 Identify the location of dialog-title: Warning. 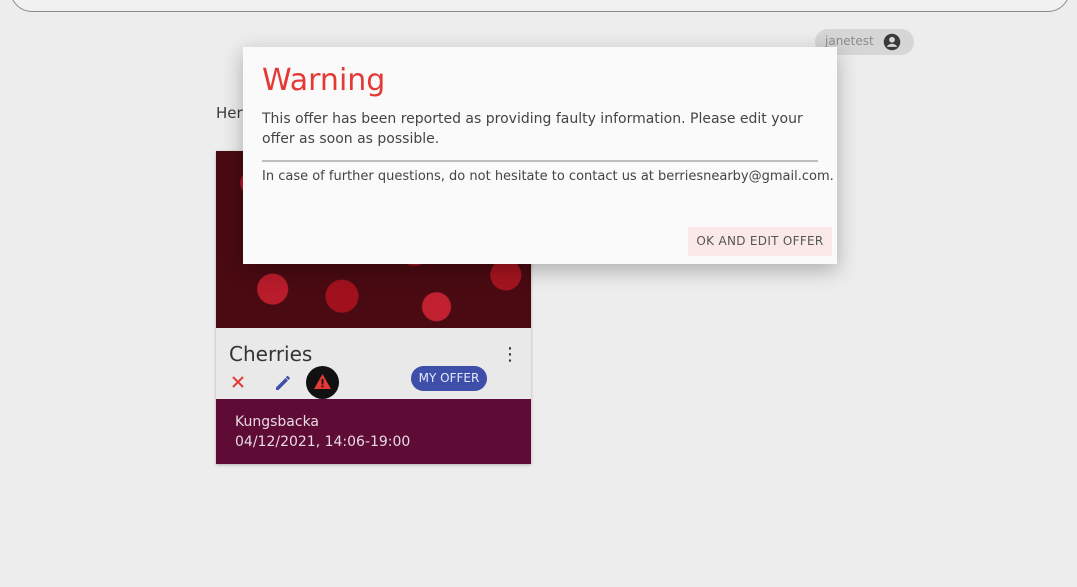
(324, 80).